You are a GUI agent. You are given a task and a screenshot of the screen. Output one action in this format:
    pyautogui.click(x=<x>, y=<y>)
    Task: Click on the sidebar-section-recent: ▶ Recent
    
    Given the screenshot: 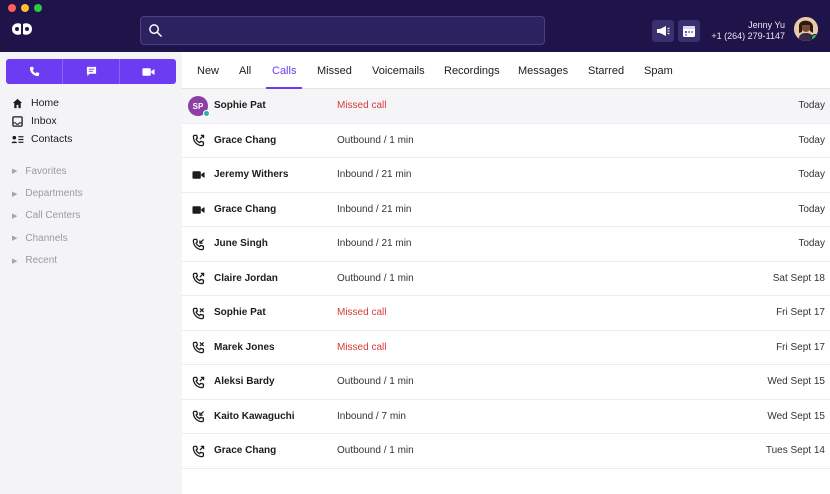 What is the action you would take?
    pyautogui.click(x=47, y=261)
    